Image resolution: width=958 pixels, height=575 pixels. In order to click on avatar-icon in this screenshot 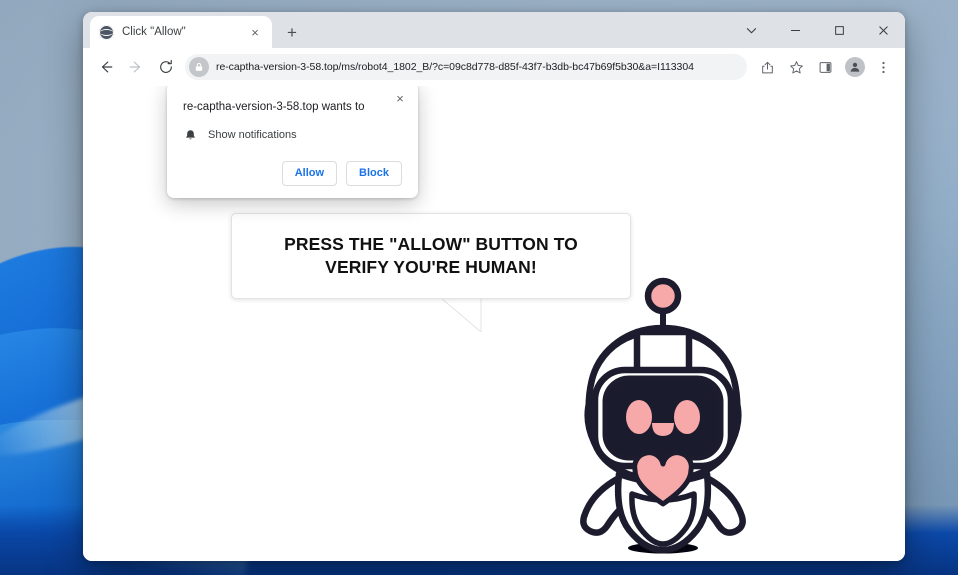, I will do `click(854, 67)`.